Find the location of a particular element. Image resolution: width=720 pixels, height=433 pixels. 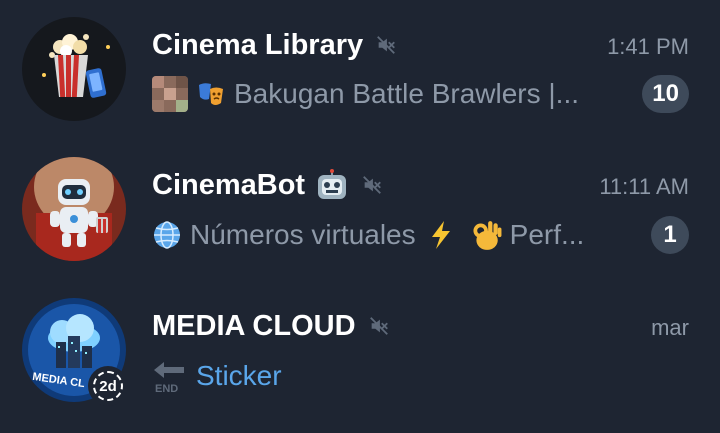

end-arrow-icon: END is located at coordinates (169, 378).